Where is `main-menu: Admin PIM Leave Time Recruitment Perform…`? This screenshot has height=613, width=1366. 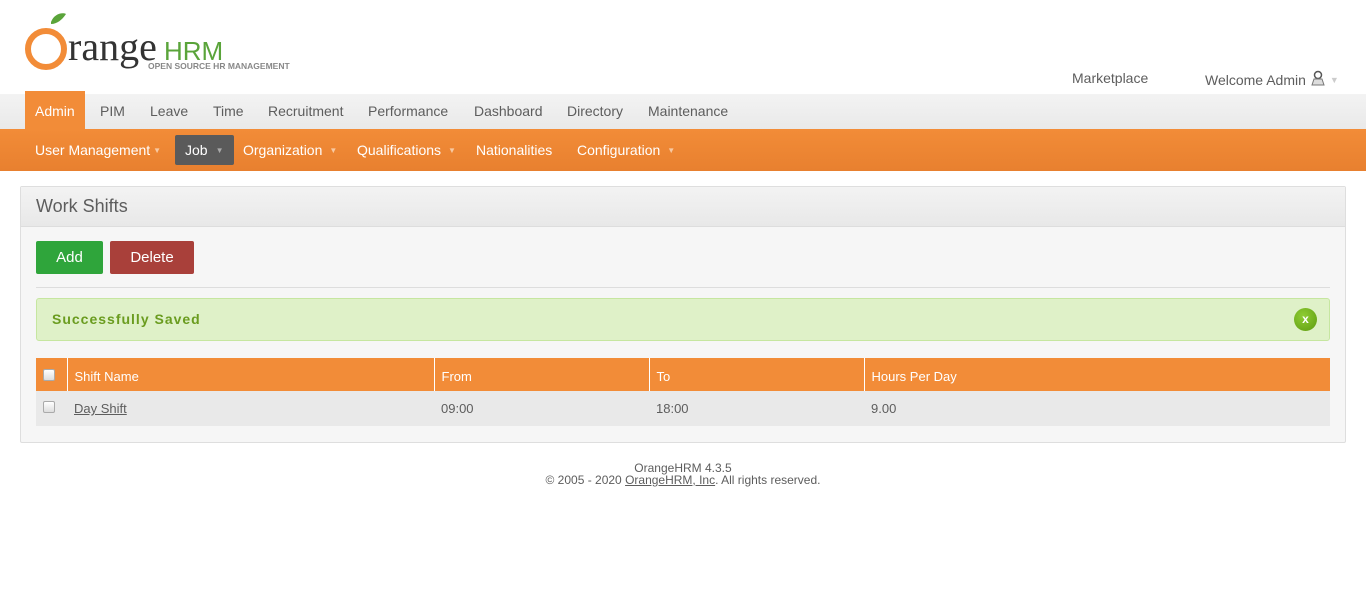 main-menu: Admin PIM Leave Time Recruitment Perform… is located at coordinates (683, 110).